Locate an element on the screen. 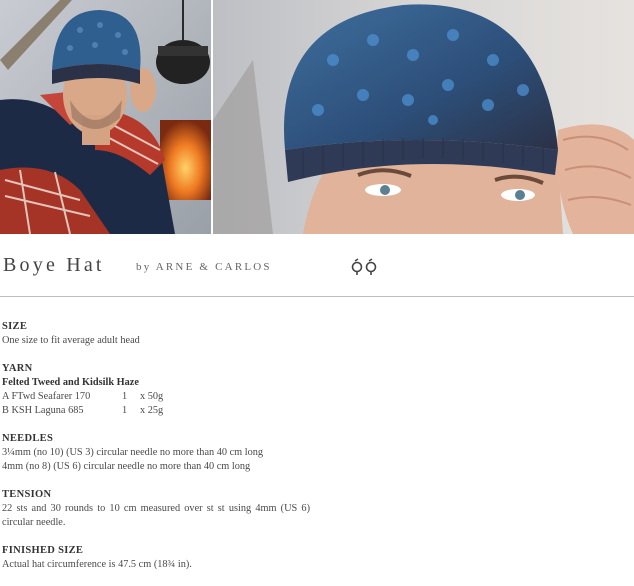  yarn-row: A FTwd Seafarer 170 1 x 50g is located at coordinates (162, 397).